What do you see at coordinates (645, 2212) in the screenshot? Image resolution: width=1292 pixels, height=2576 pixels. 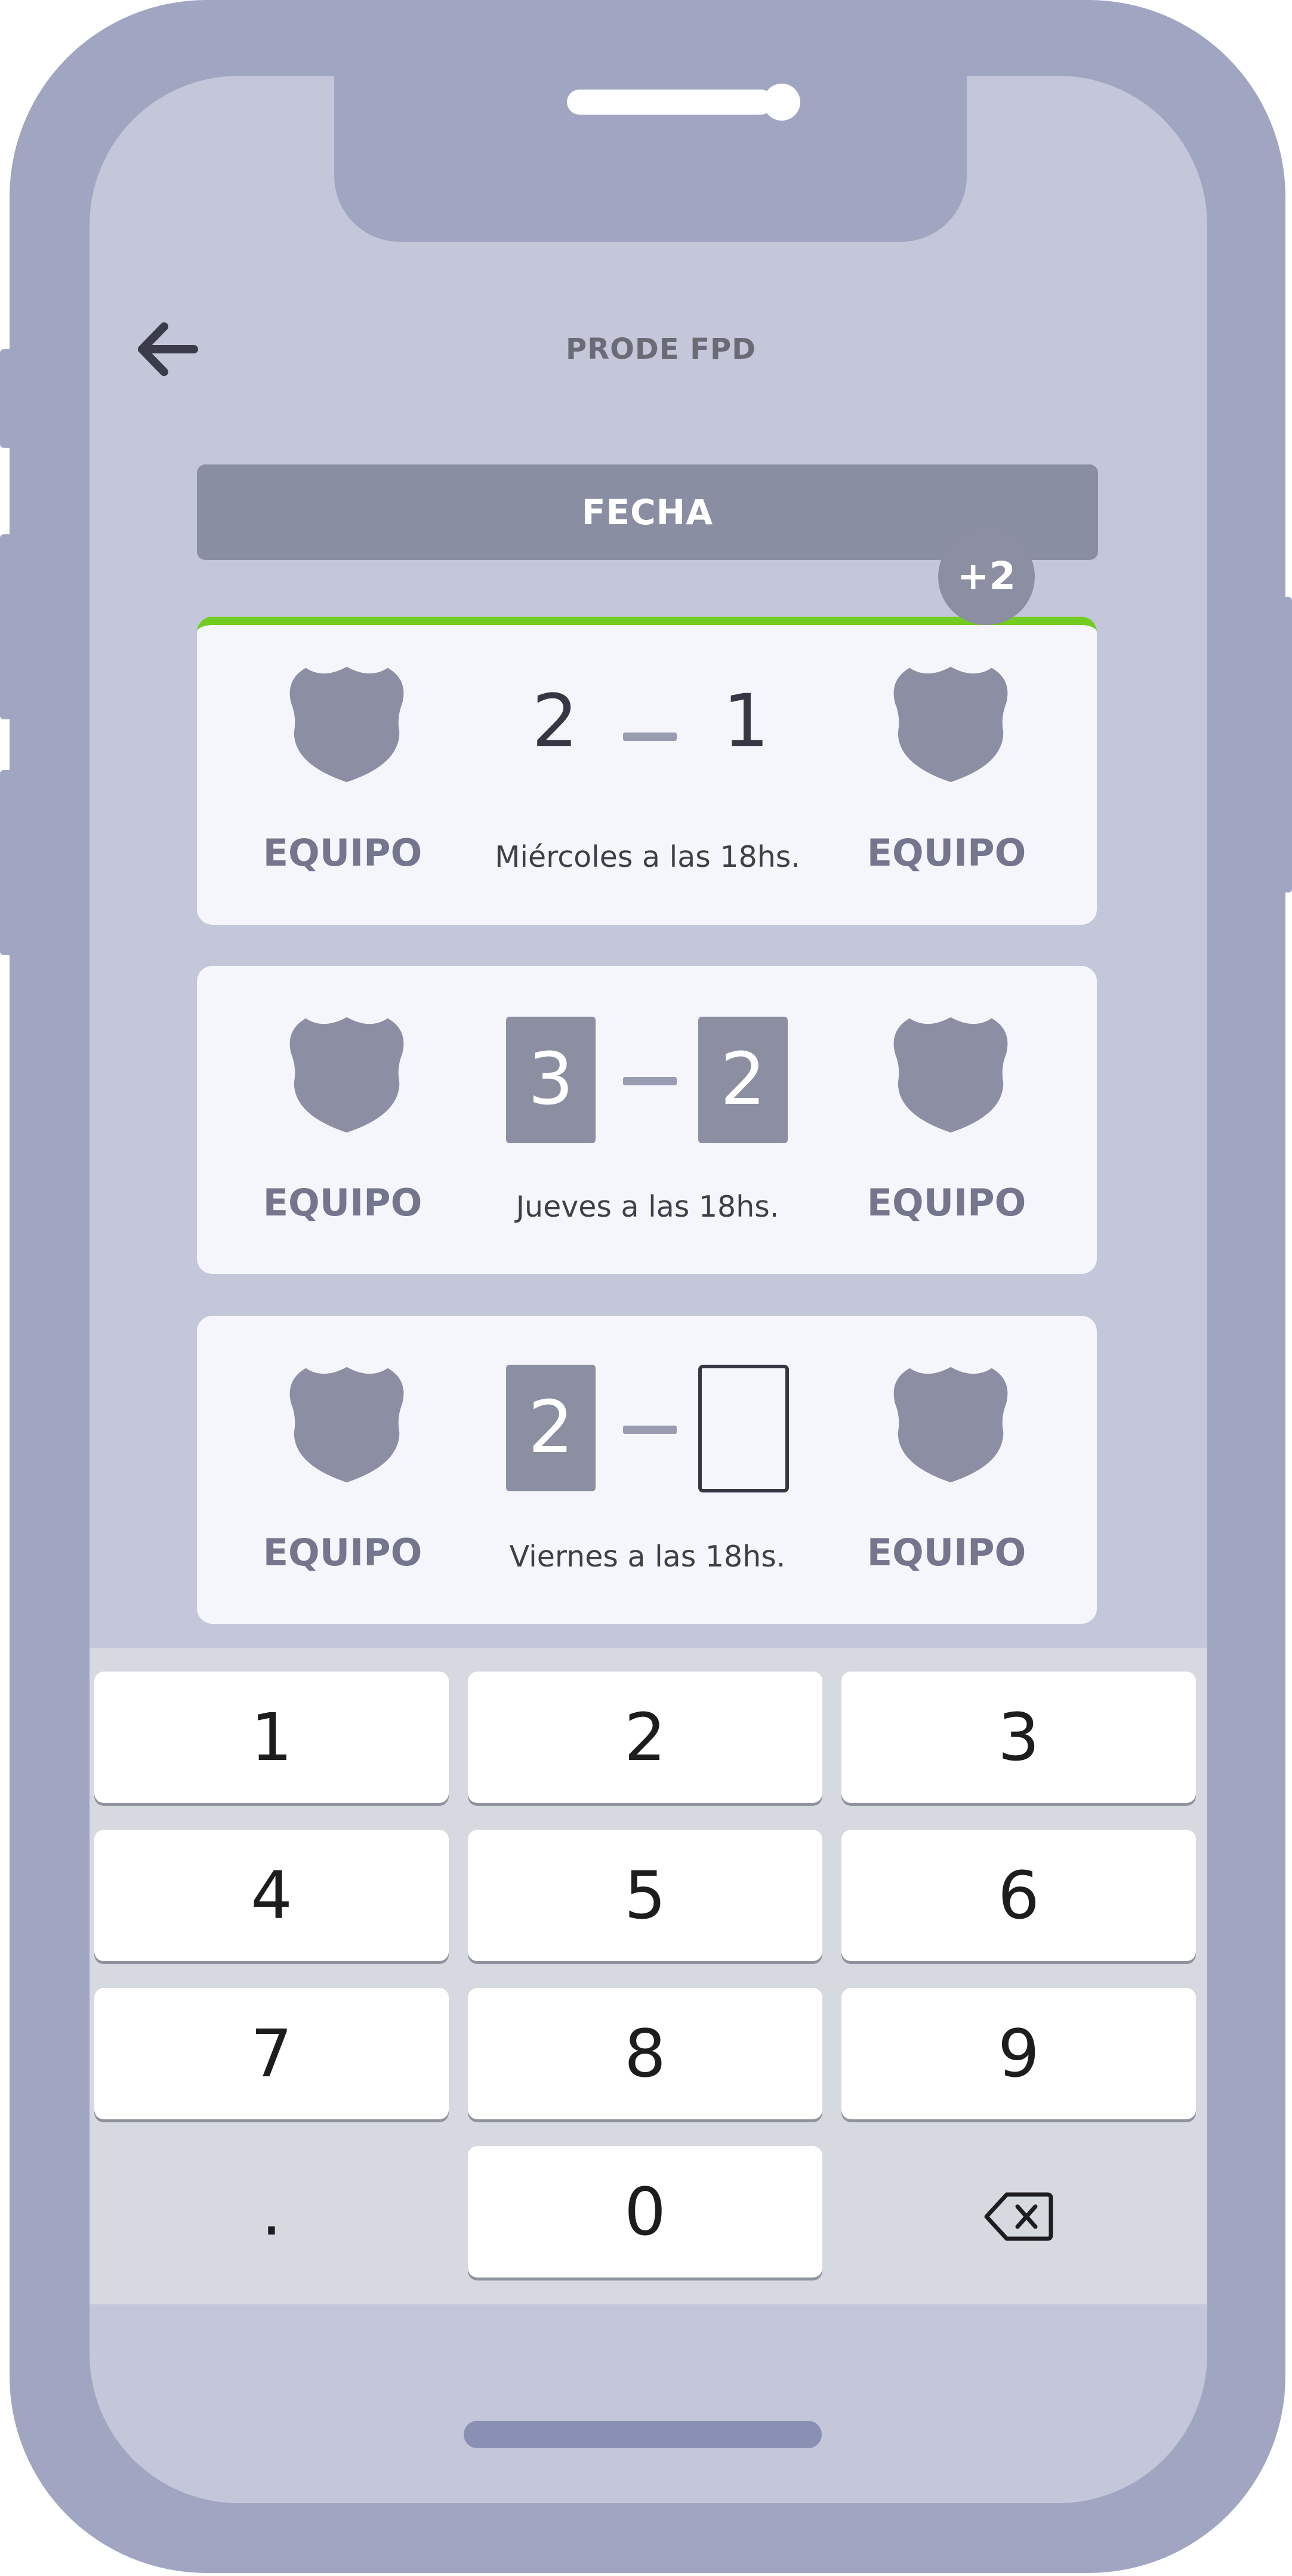 I see `key-0: 0` at bounding box center [645, 2212].